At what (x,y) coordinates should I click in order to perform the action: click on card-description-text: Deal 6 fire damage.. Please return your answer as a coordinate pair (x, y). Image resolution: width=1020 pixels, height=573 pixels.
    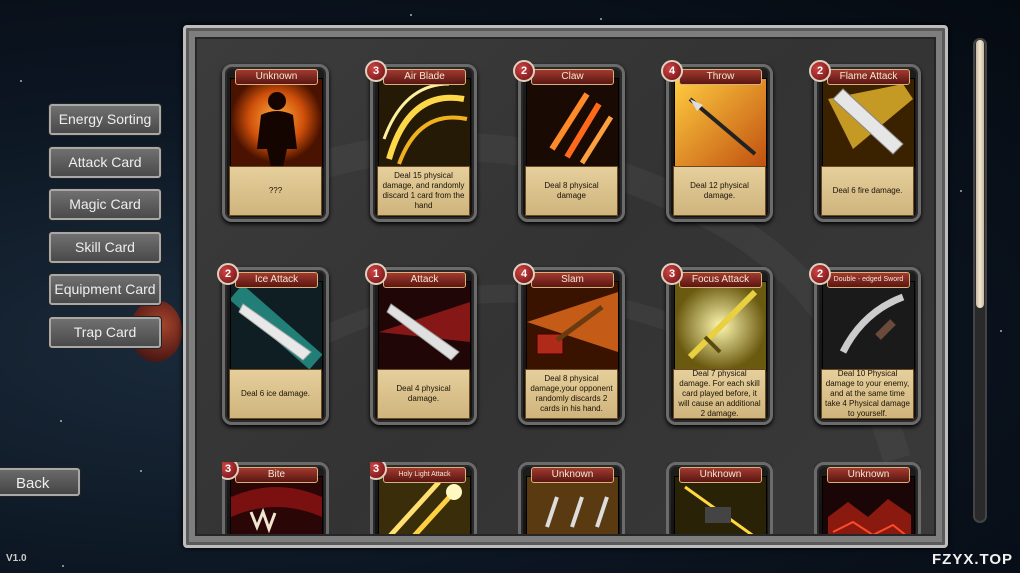
    Looking at the image, I should click on (867, 190).